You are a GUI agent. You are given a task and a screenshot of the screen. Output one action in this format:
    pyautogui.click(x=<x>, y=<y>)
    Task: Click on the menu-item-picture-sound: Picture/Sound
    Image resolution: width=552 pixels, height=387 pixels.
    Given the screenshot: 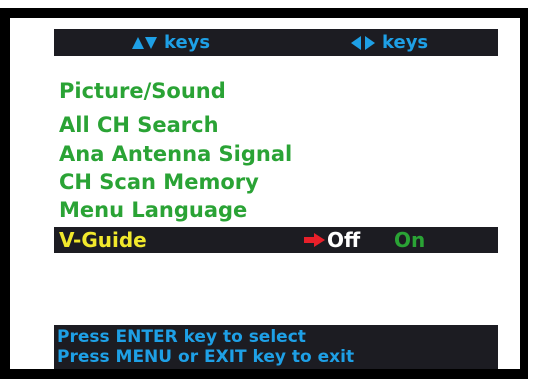 What is the action you would take?
    pyautogui.click(x=142, y=91)
    